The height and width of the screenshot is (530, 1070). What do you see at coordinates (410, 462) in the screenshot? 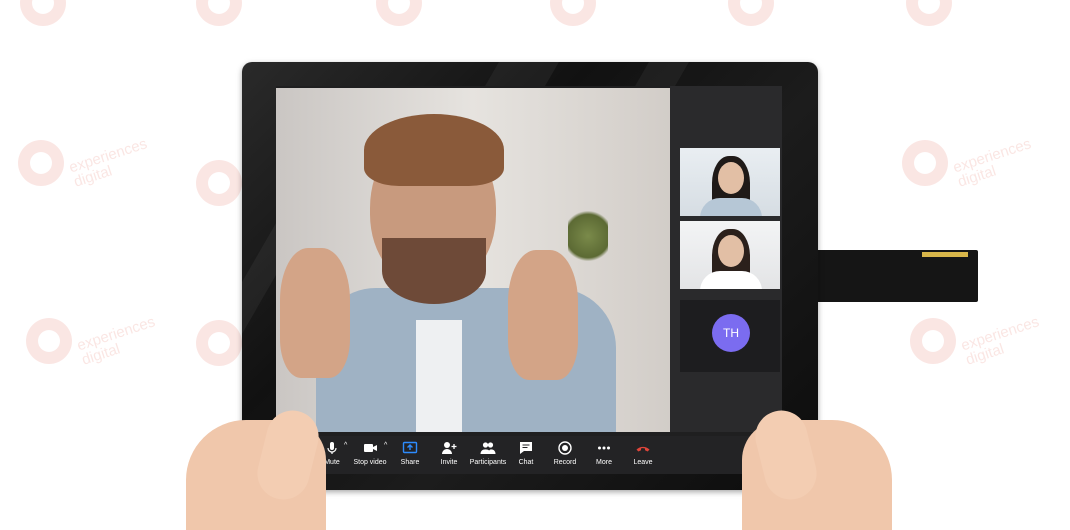
I see `share-label: Share` at bounding box center [410, 462].